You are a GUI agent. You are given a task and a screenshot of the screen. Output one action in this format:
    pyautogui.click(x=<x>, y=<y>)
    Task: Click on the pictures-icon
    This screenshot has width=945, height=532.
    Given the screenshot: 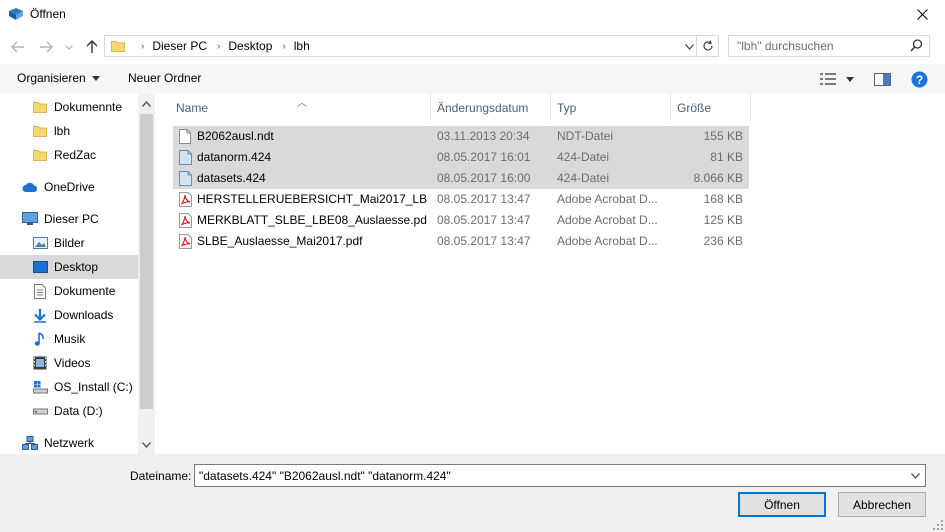 What is the action you would take?
    pyautogui.click(x=40, y=243)
    